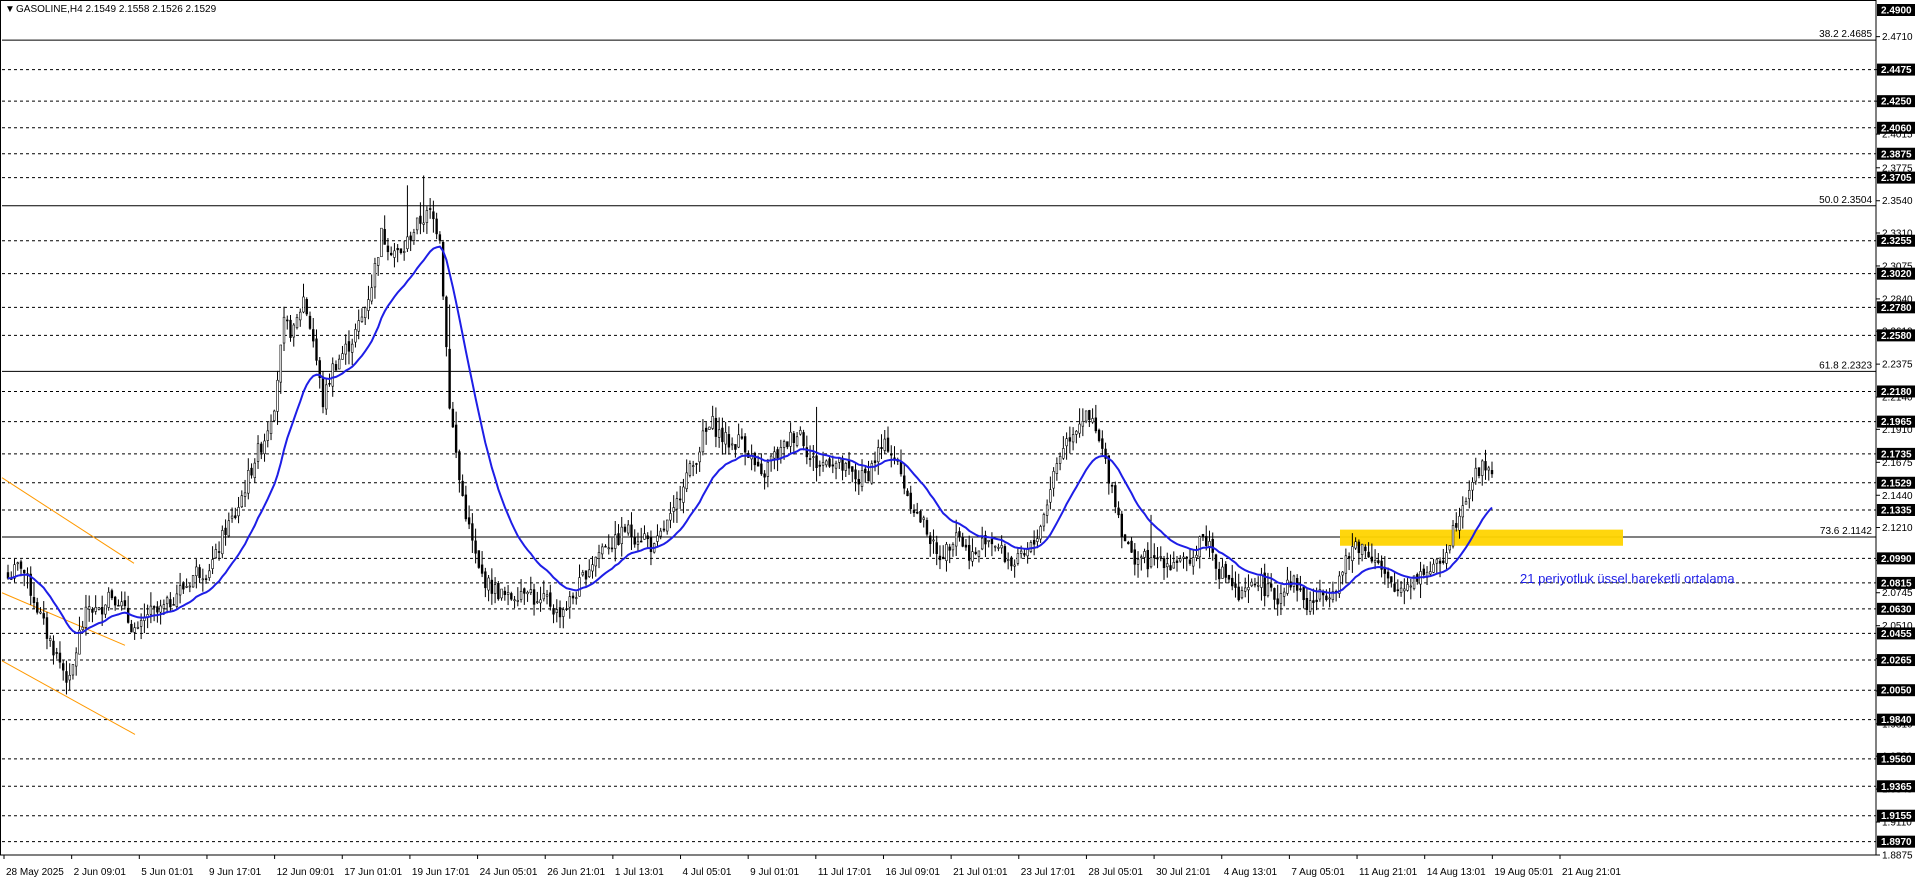  Describe the element at coordinates (1896, 178) in the screenshot. I see `price-box-label: 2.3705` at that location.